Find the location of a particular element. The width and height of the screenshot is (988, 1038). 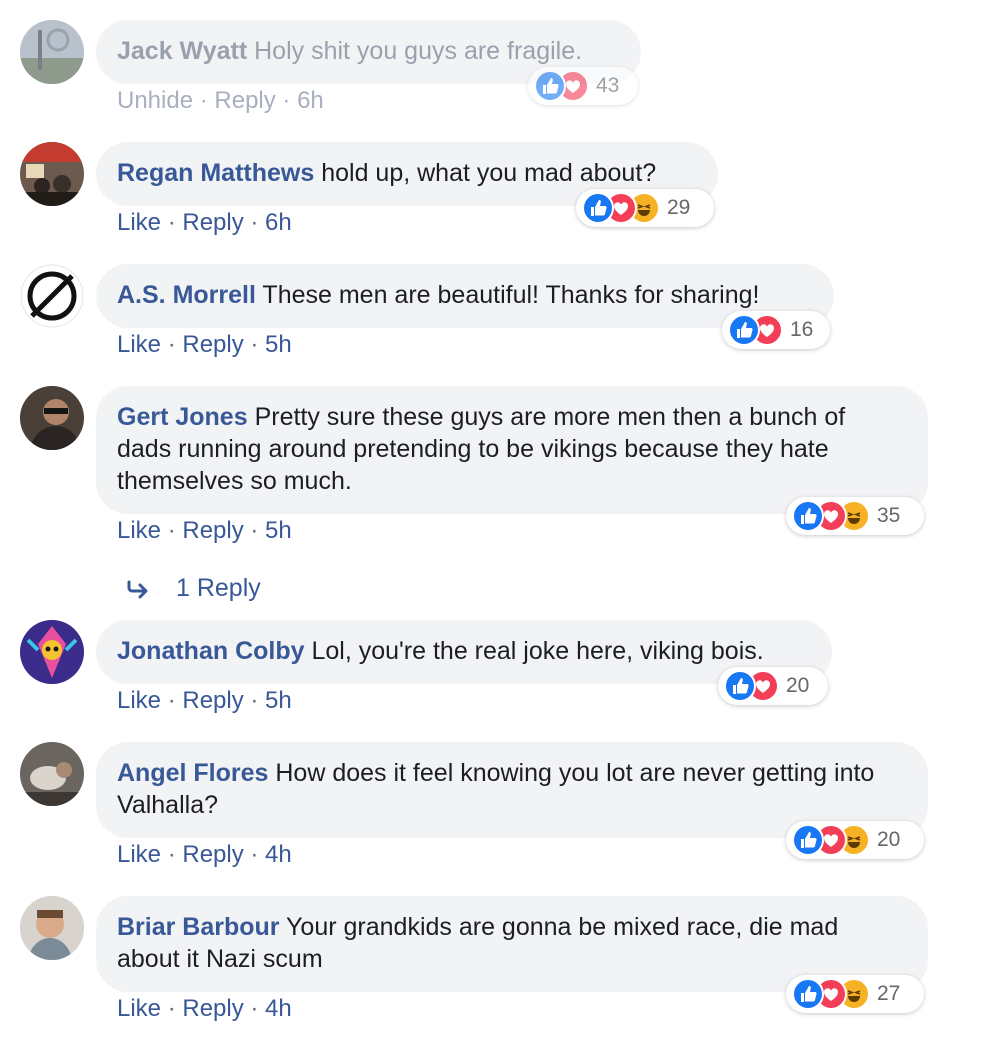

comment-author: A.S. Morrell is located at coordinates (186, 295).